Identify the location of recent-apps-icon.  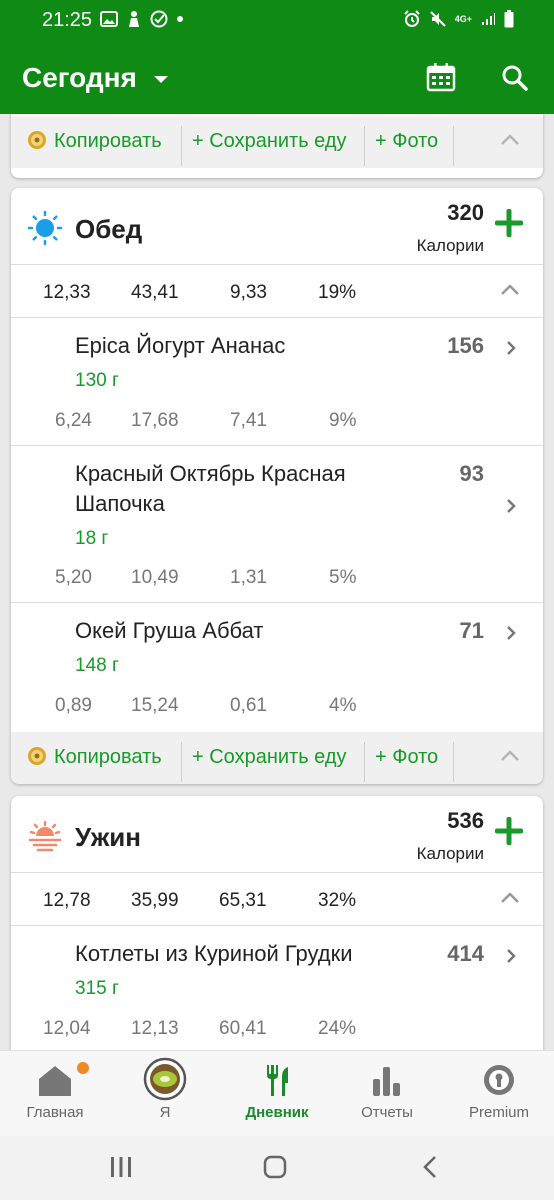
(121, 1167).